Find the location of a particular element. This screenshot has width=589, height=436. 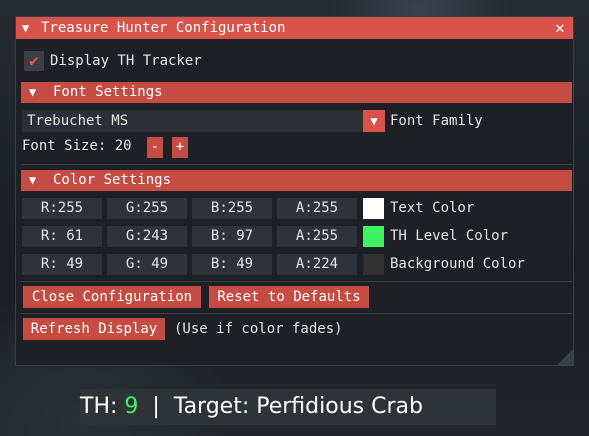

th-tracker-overlay: TH: 9 | Target: Perfidious Crab is located at coordinates (288, 407).